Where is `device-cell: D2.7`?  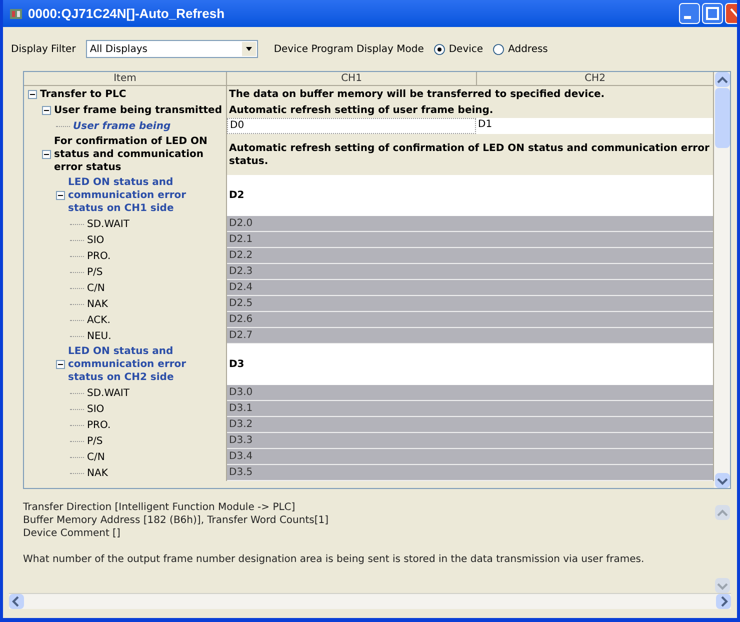
device-cell: D2.7 is located at coordinates (470, 336).